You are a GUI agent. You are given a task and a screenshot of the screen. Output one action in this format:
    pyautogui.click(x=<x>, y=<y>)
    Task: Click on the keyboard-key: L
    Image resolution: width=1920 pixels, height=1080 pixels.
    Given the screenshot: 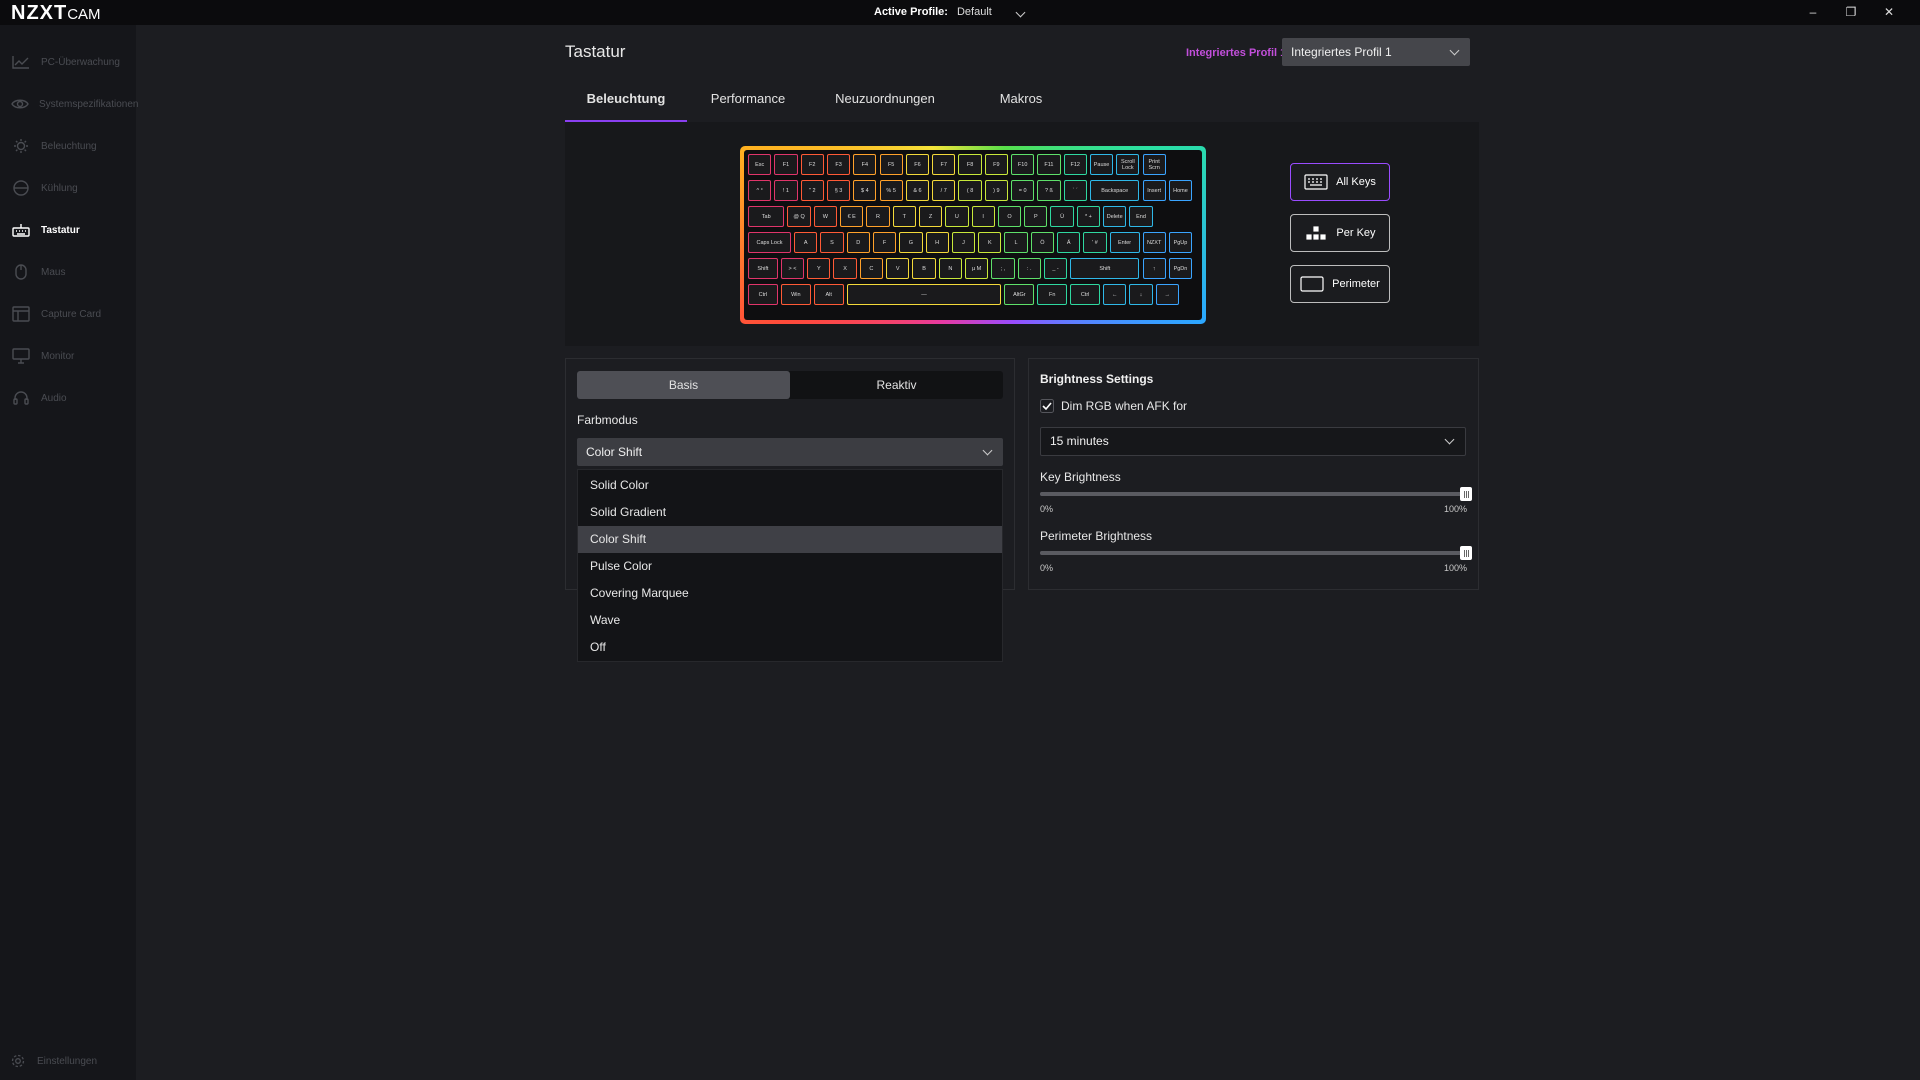 What is the action you would take?
    pyautogui.click(x=1016, y=242)
    